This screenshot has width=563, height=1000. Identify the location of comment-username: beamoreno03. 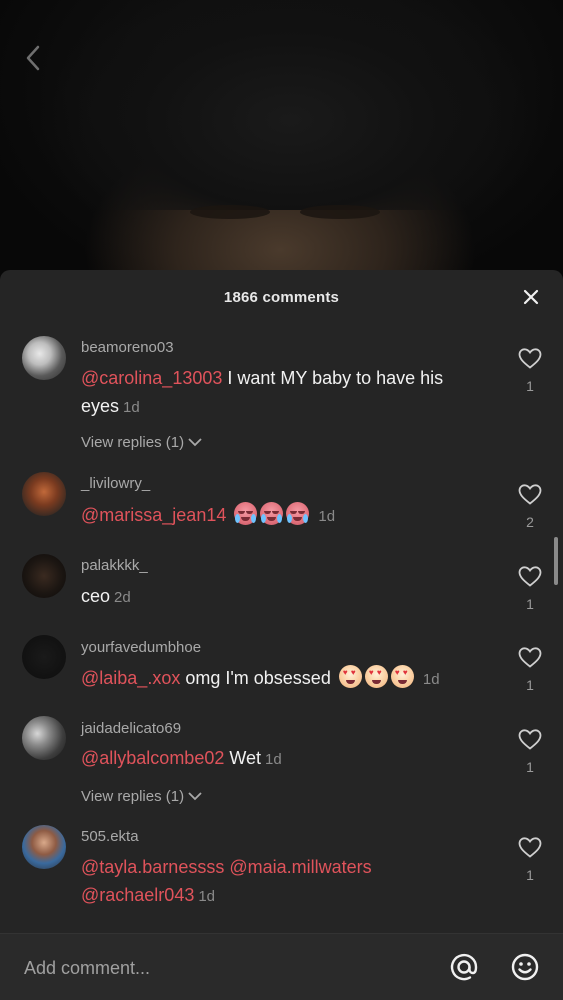
(127, 347).